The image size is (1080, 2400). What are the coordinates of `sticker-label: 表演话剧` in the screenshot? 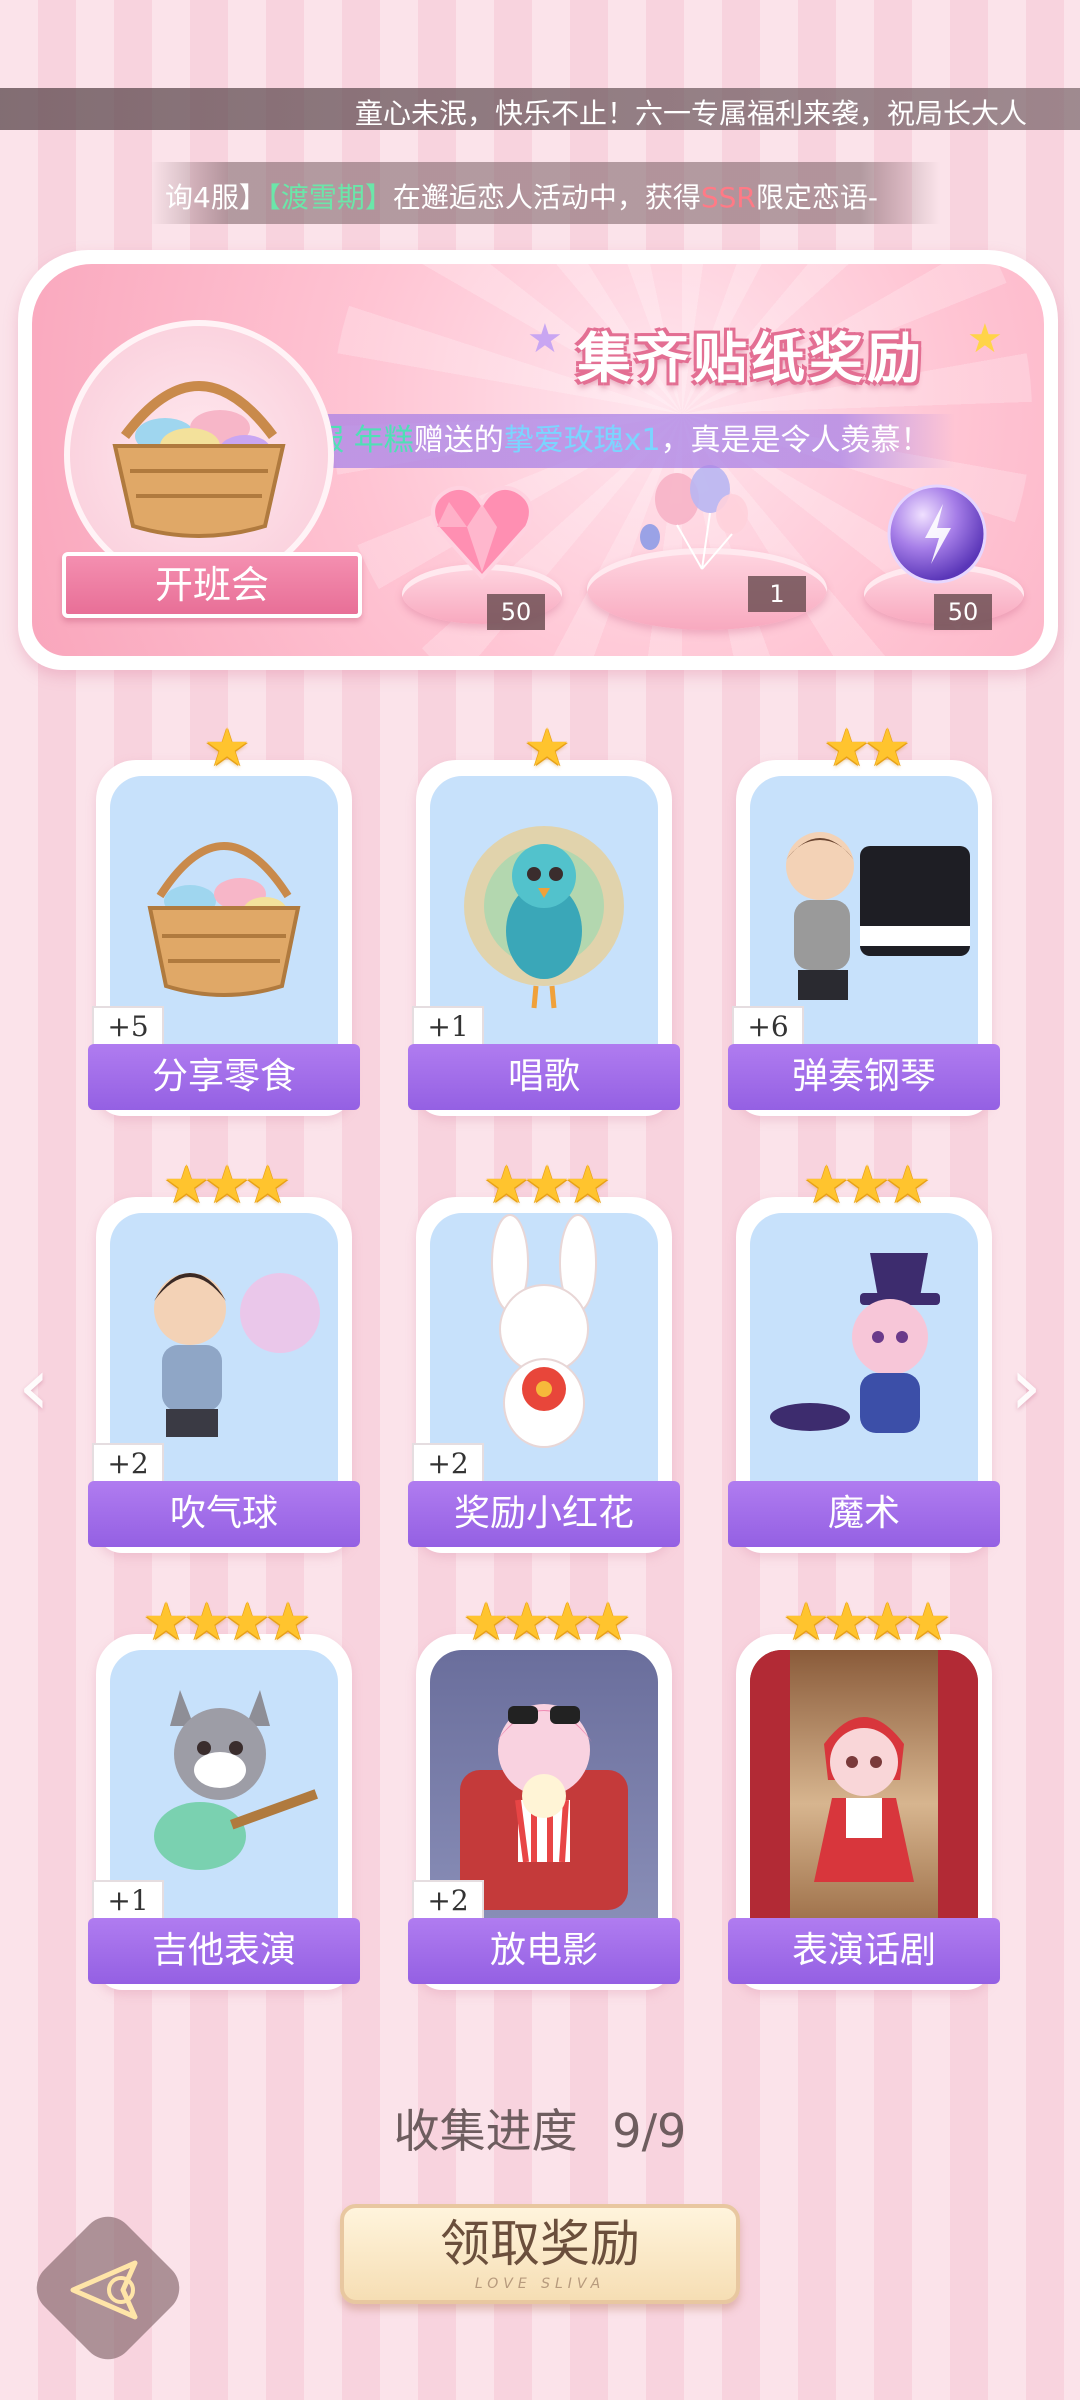 It's located at (864, 1951).